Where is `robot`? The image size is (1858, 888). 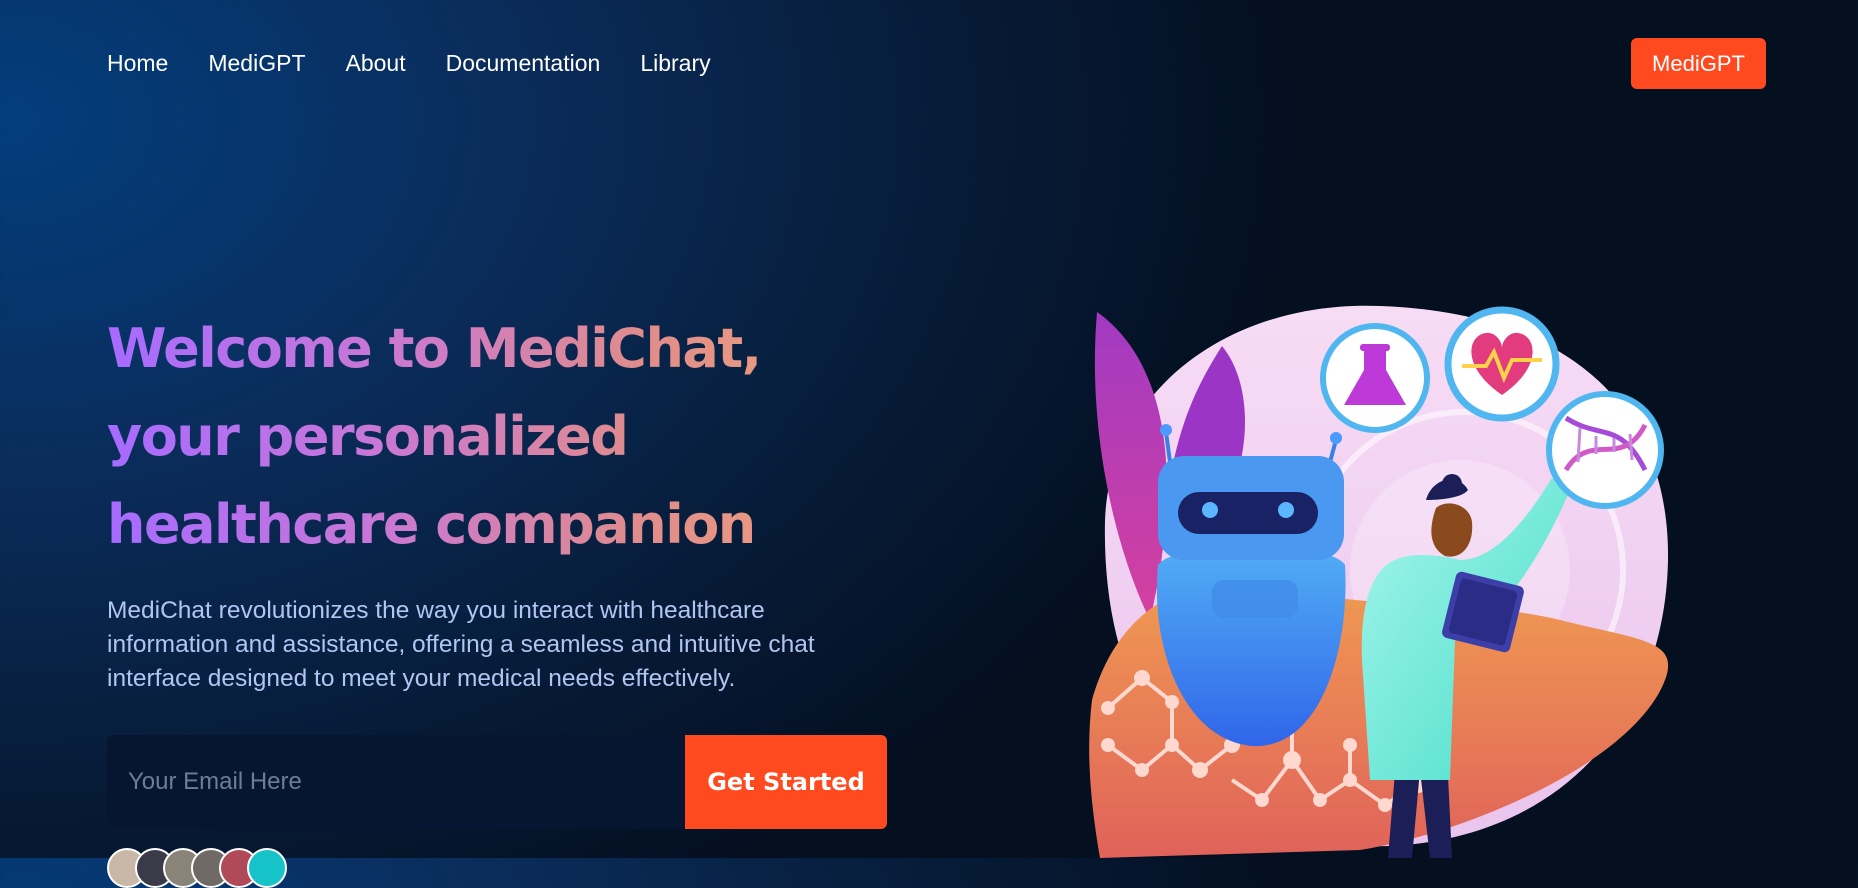 robot is located at coordinates (1251, 585).